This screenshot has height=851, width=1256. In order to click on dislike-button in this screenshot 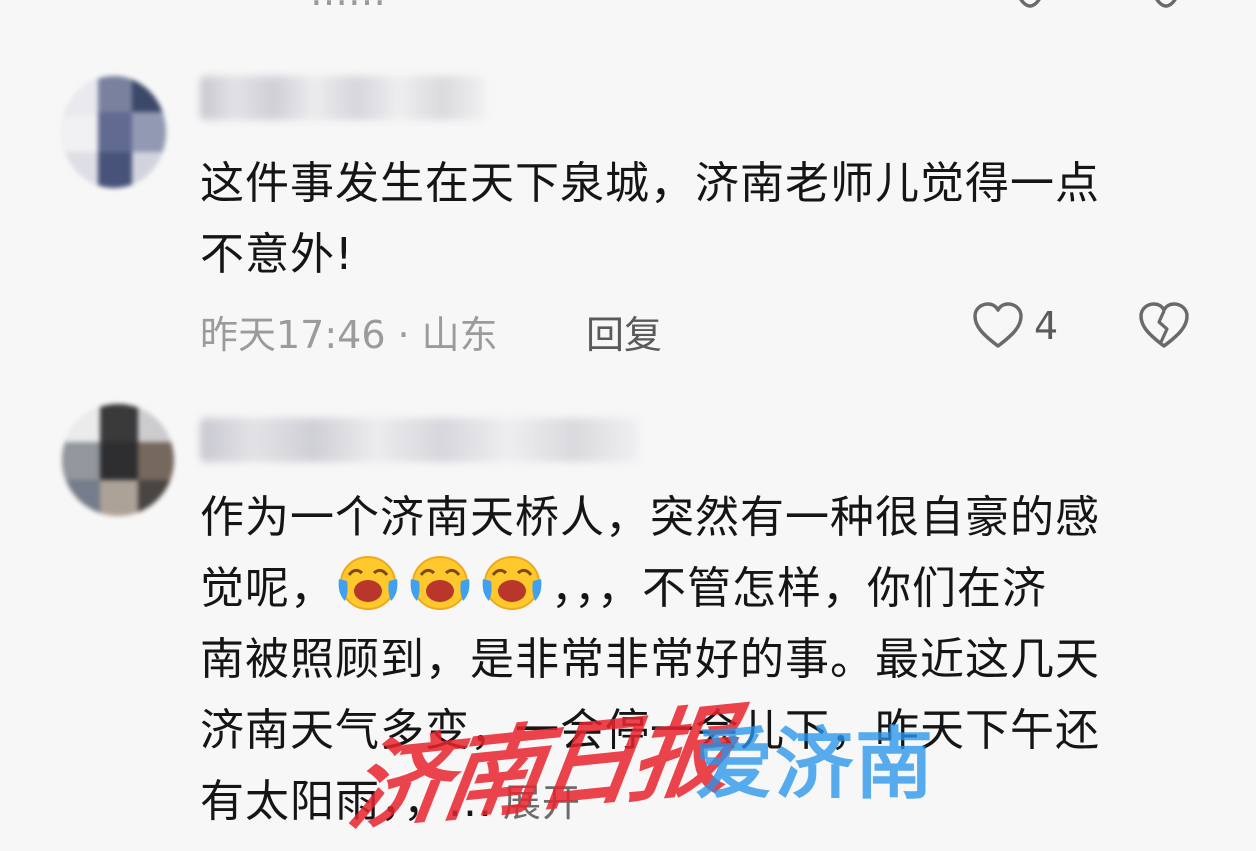, I will do `click(1164, 328)`.